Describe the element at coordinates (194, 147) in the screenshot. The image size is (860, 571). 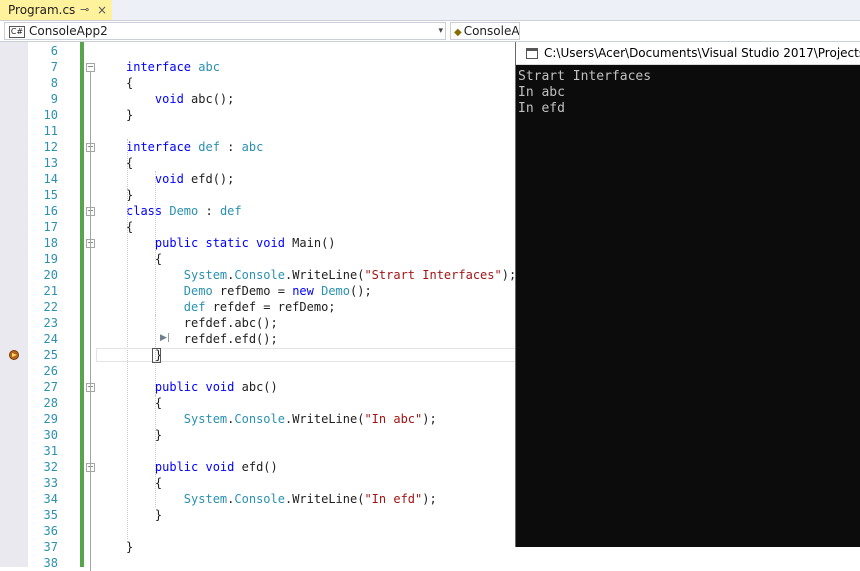
I see `code-text: interface def : abc` at that location.